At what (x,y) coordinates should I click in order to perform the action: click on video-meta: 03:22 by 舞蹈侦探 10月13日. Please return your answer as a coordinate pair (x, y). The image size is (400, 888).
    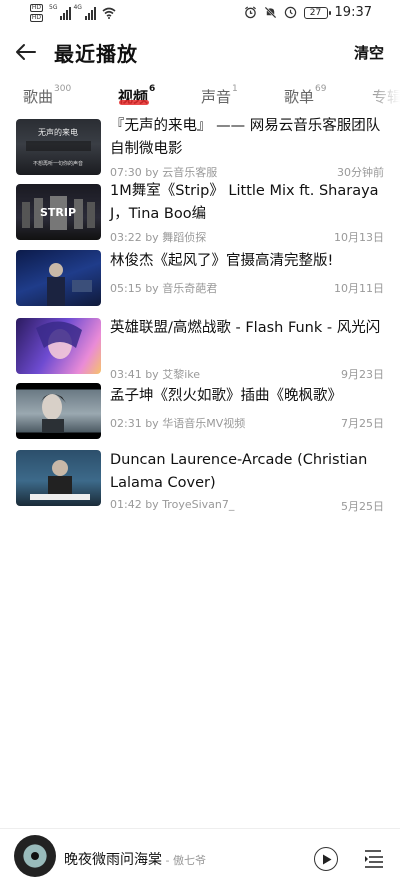
    Looking at the image, I should click on (247, 237).